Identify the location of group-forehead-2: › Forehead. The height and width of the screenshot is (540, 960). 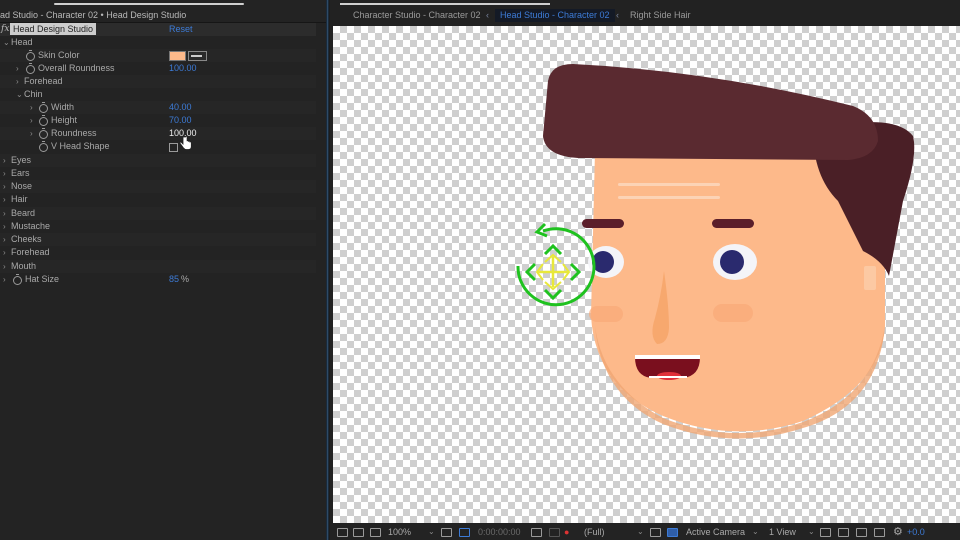
(158, 252).